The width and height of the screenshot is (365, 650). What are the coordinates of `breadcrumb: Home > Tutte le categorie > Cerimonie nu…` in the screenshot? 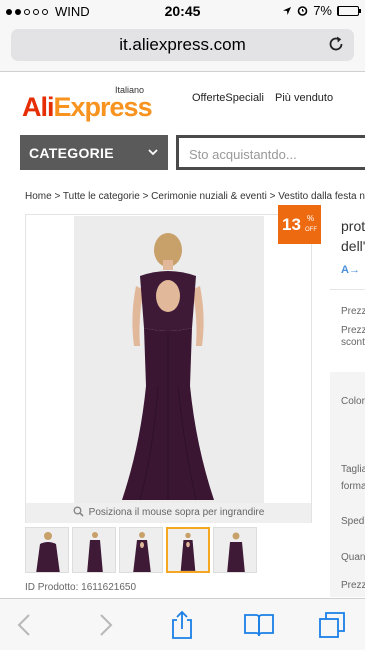 It's located at (195, 196).